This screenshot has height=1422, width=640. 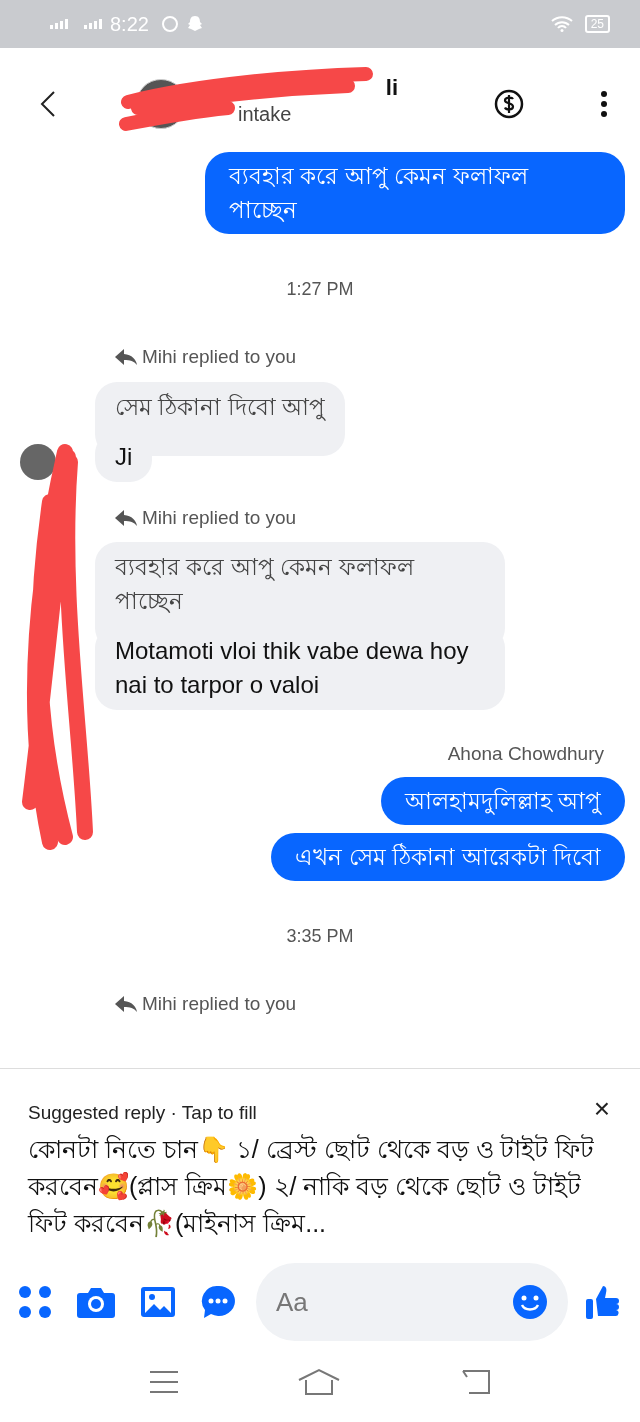 What do you see at coordinates (603, 1302) in the screenshot?
I see `thumbs-up-icon` at bounding box center [603, 1302].